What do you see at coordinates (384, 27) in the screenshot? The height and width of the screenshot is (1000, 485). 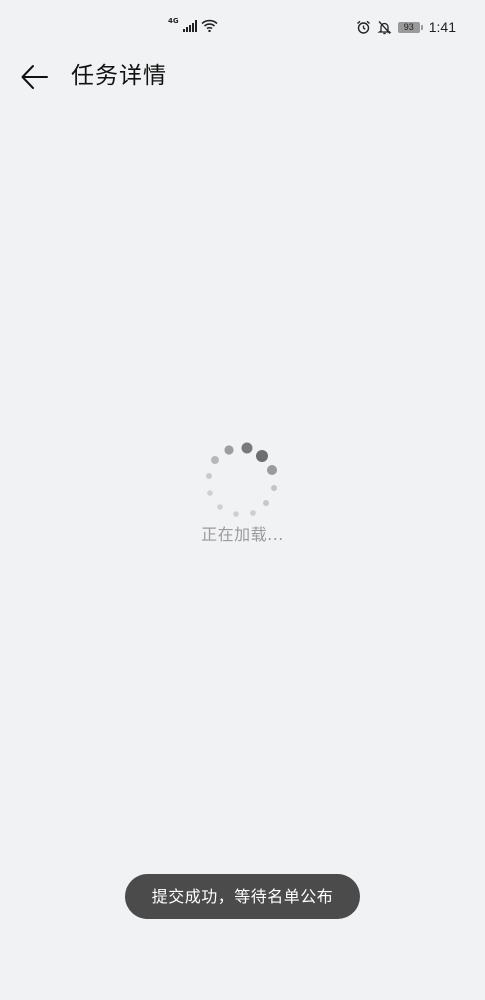 I see `mute-bell-icon` at bounding box center [384, 27].